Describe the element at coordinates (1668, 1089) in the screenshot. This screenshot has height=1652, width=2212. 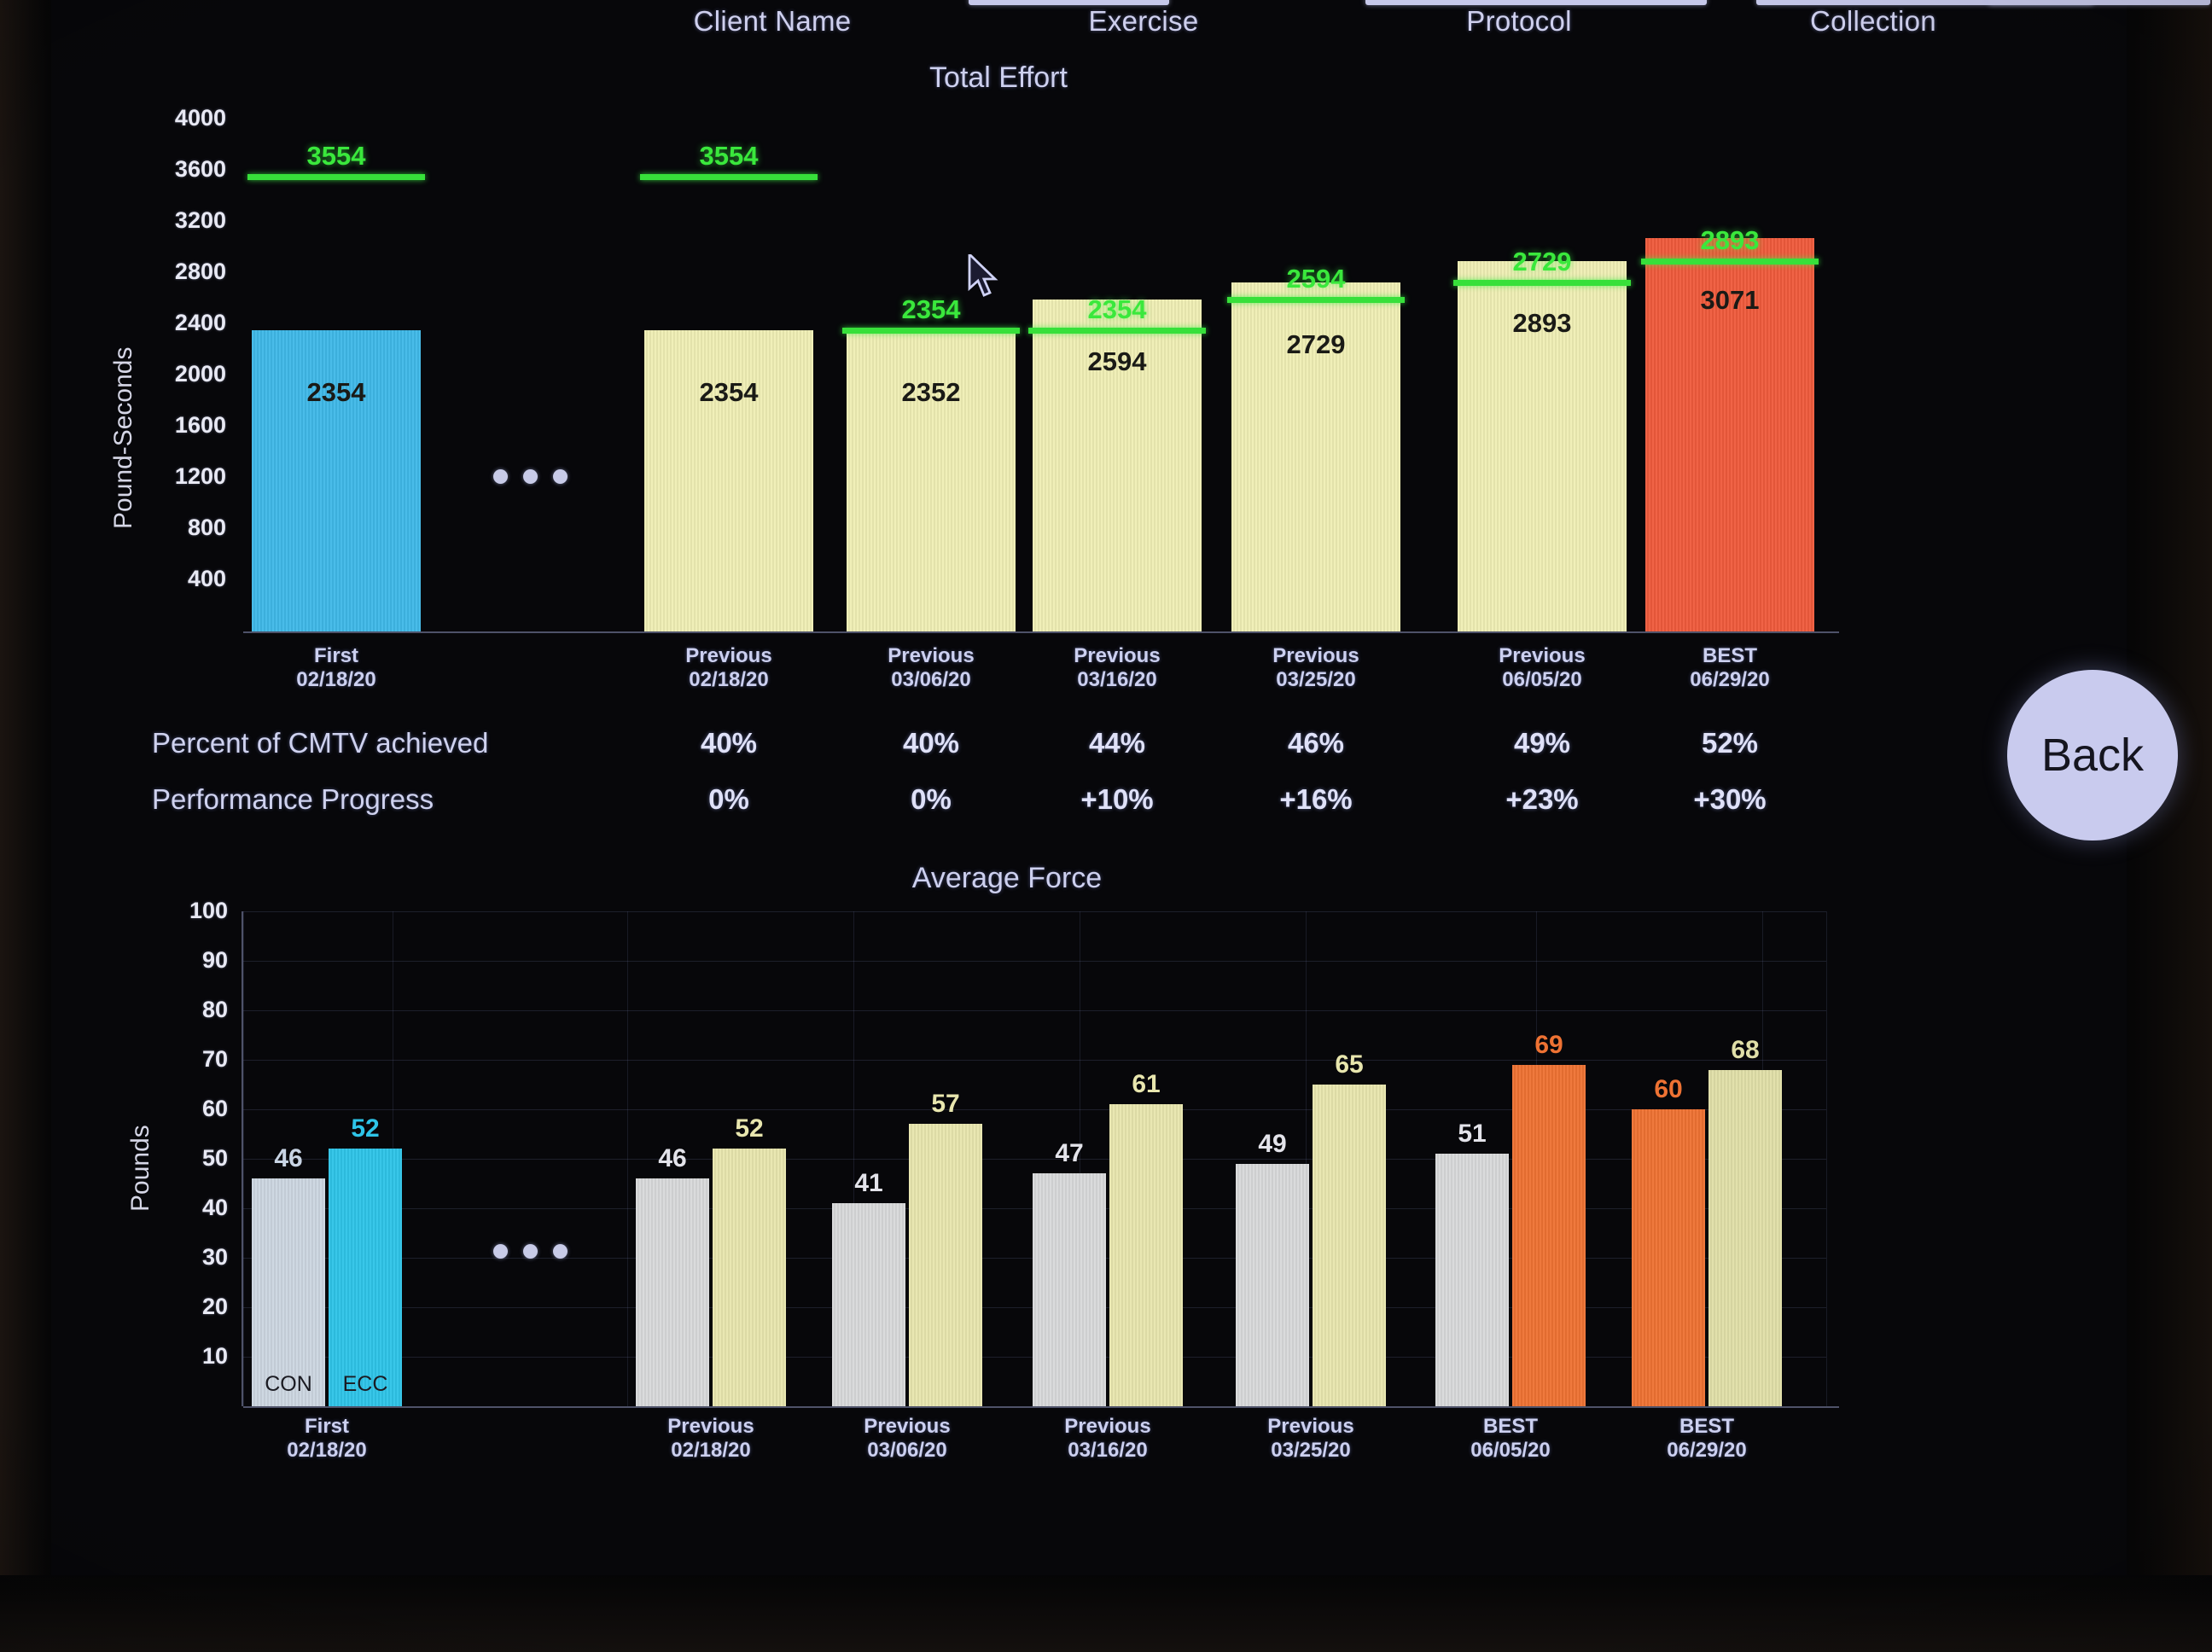
I see `bar-label-con-6: 60` at that location.